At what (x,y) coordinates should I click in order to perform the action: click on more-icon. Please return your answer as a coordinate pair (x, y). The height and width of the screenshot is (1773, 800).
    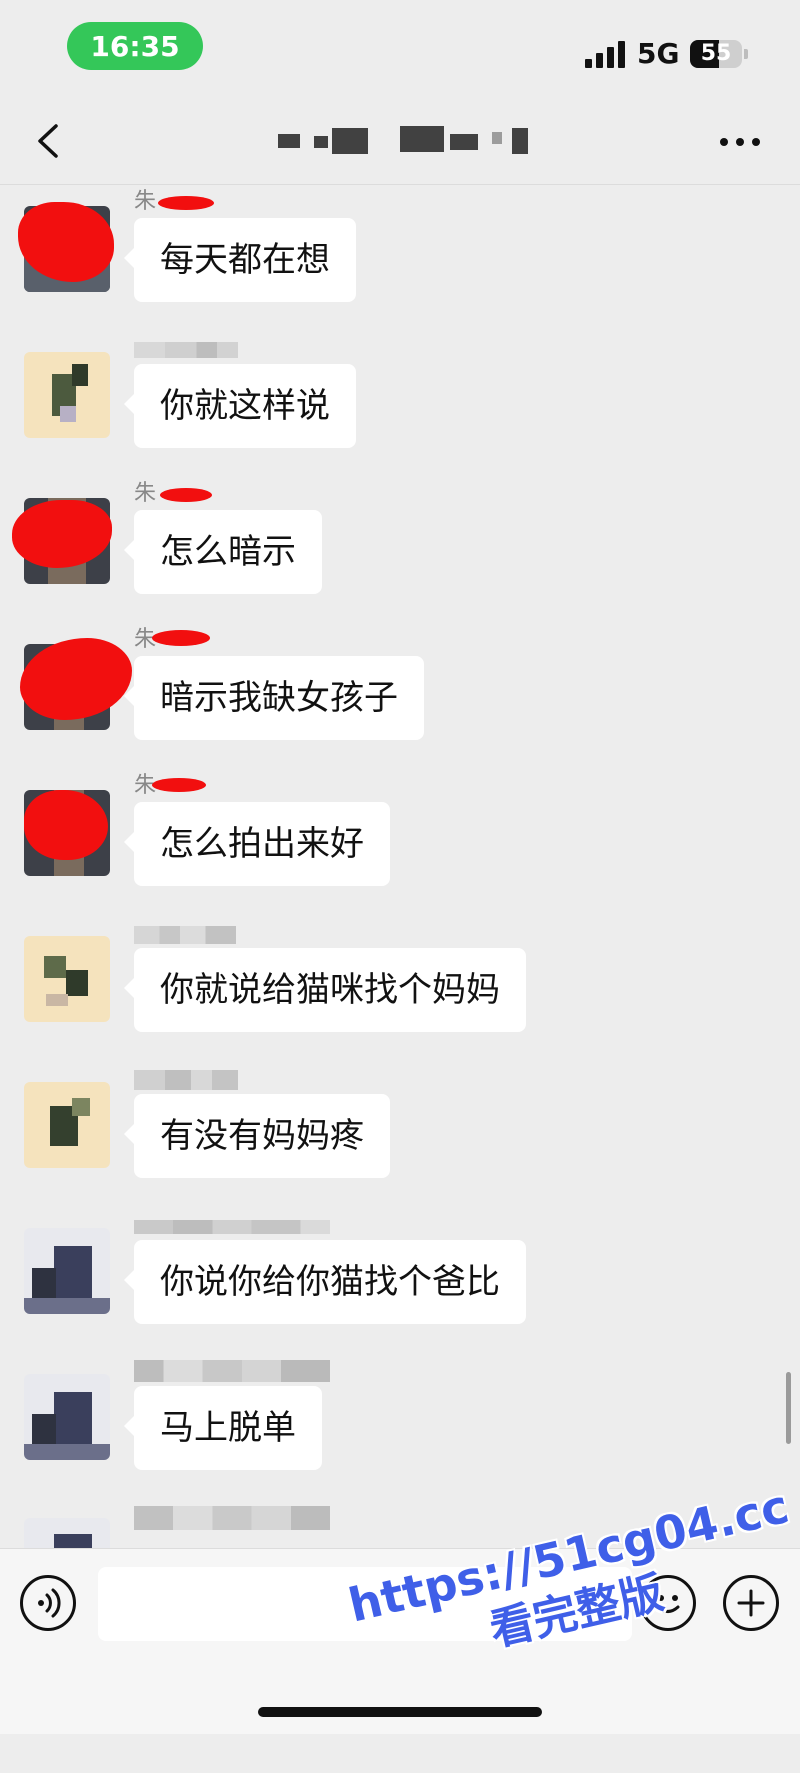
    Looking at the image, I should click on (740, 143).